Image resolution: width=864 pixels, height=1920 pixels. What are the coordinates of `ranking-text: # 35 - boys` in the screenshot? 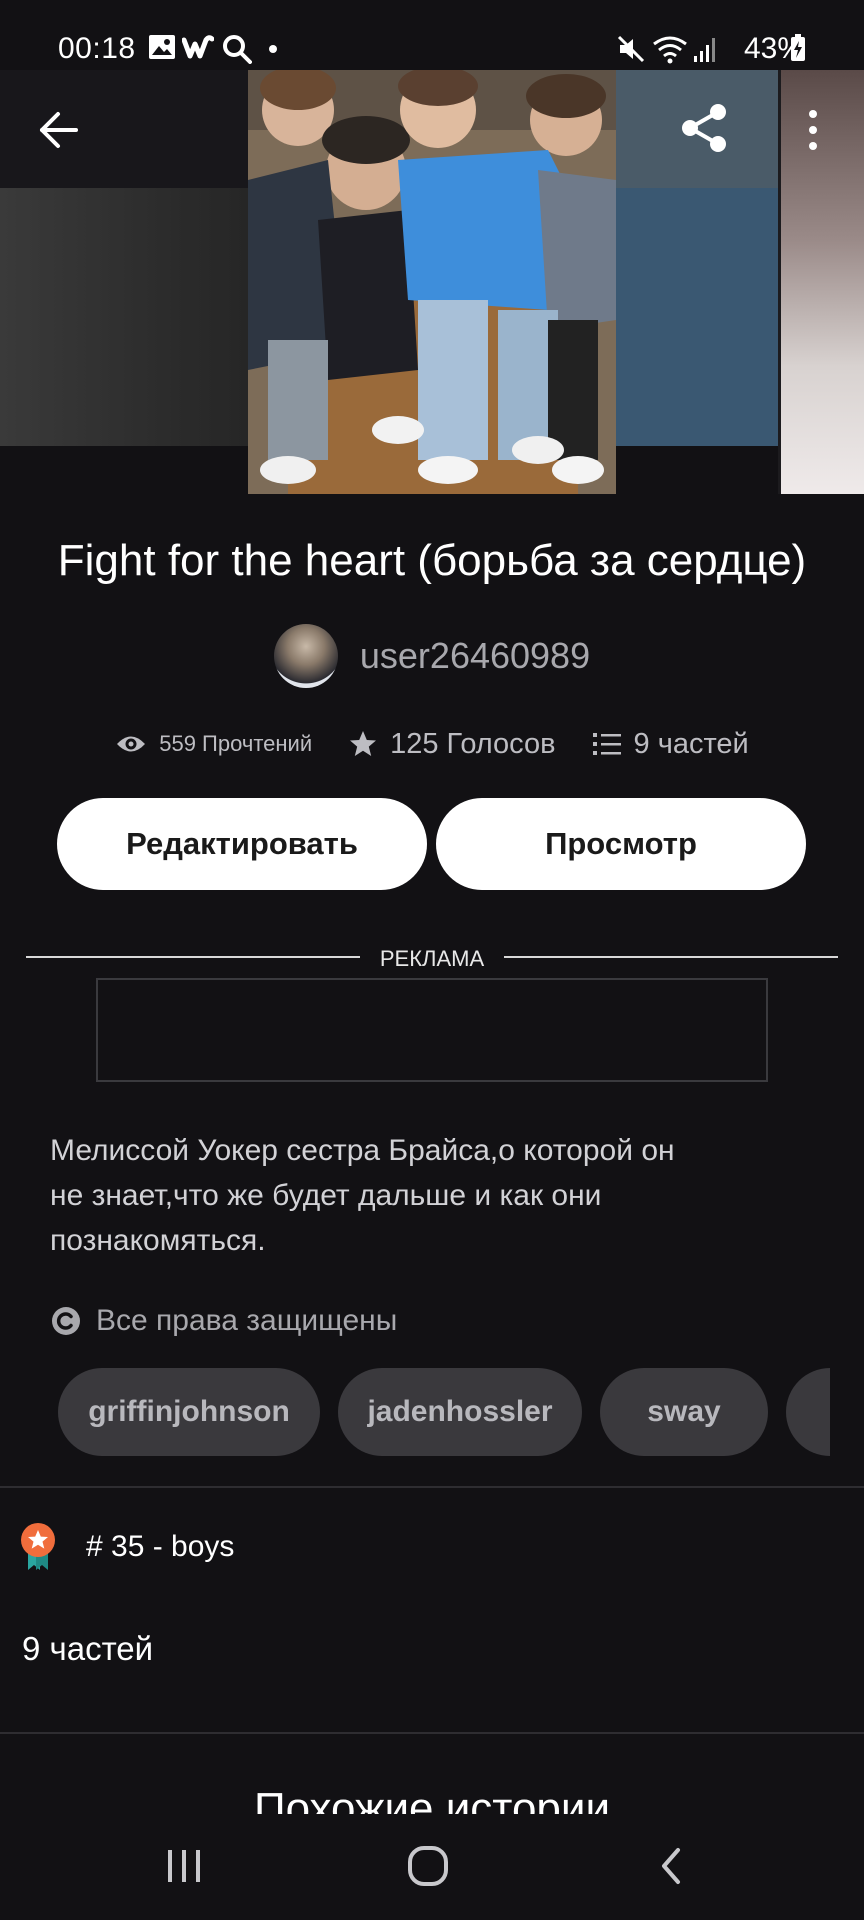 It's located at (160, 1547).